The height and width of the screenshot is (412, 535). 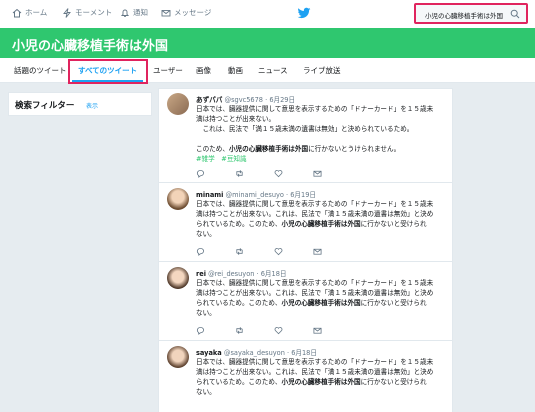 I want to click on page-title: 小児の心臓移植手術は外国, so click(x=90, y=46).